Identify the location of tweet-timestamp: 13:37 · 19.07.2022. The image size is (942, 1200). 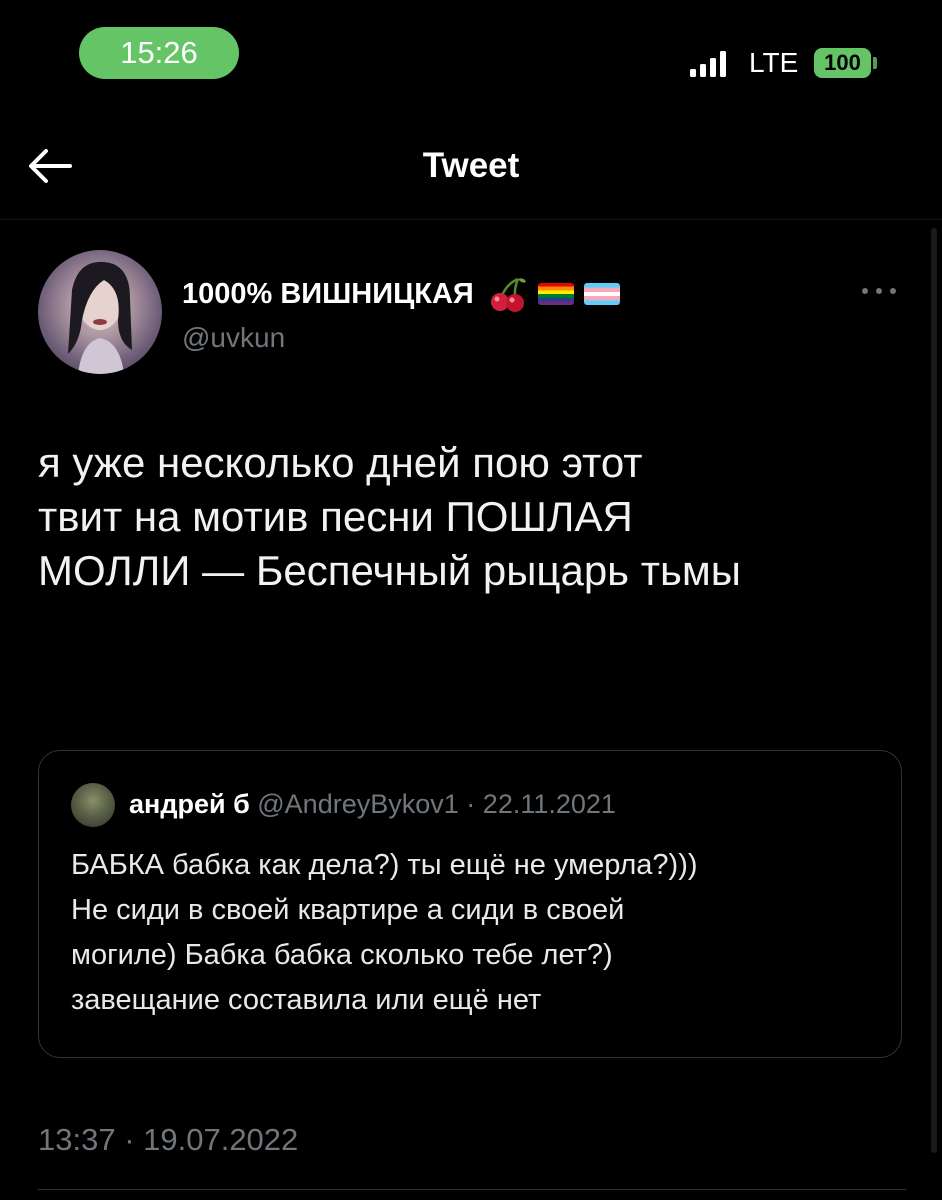
(168, 1139).